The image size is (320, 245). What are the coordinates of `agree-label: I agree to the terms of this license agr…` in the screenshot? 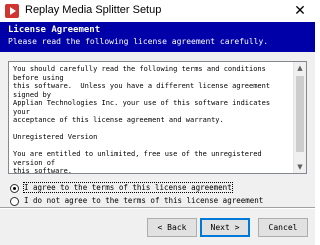 It's located at (128, 187).